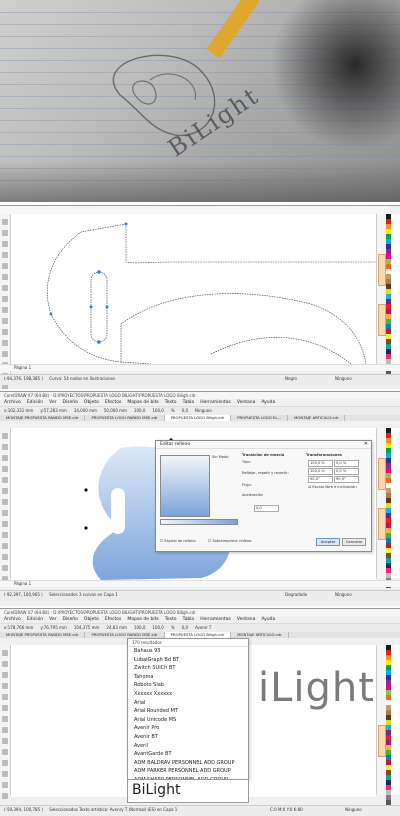  What do you see at coordinates (188, 754) in the screenshot?
I see `font-list-item: AvantGarde BT` at bounding box center [188, 754].